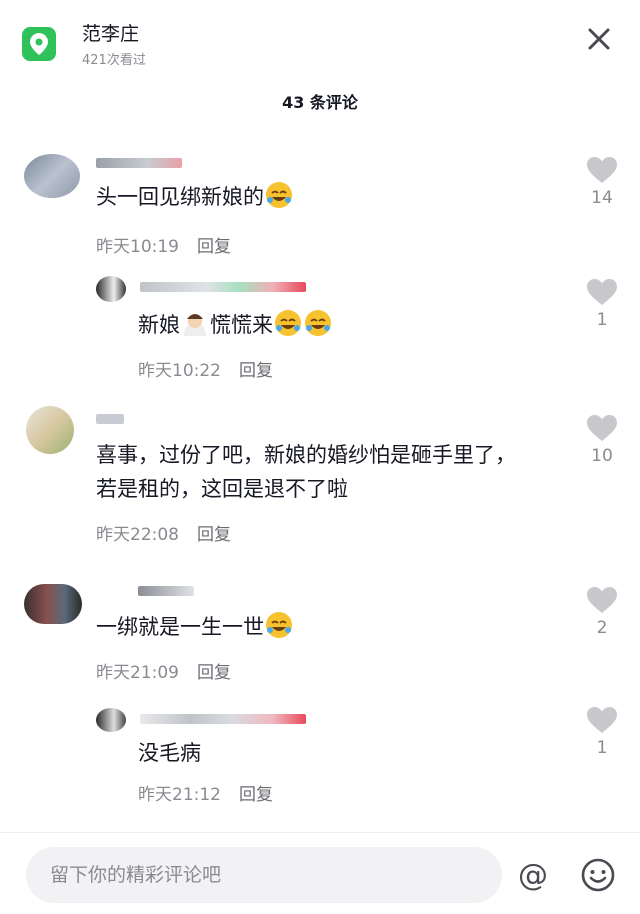  Describe the element at coordinates (195, 627) in the screenshot. I see `comment-text: 一绑就是一生一世` at that location.